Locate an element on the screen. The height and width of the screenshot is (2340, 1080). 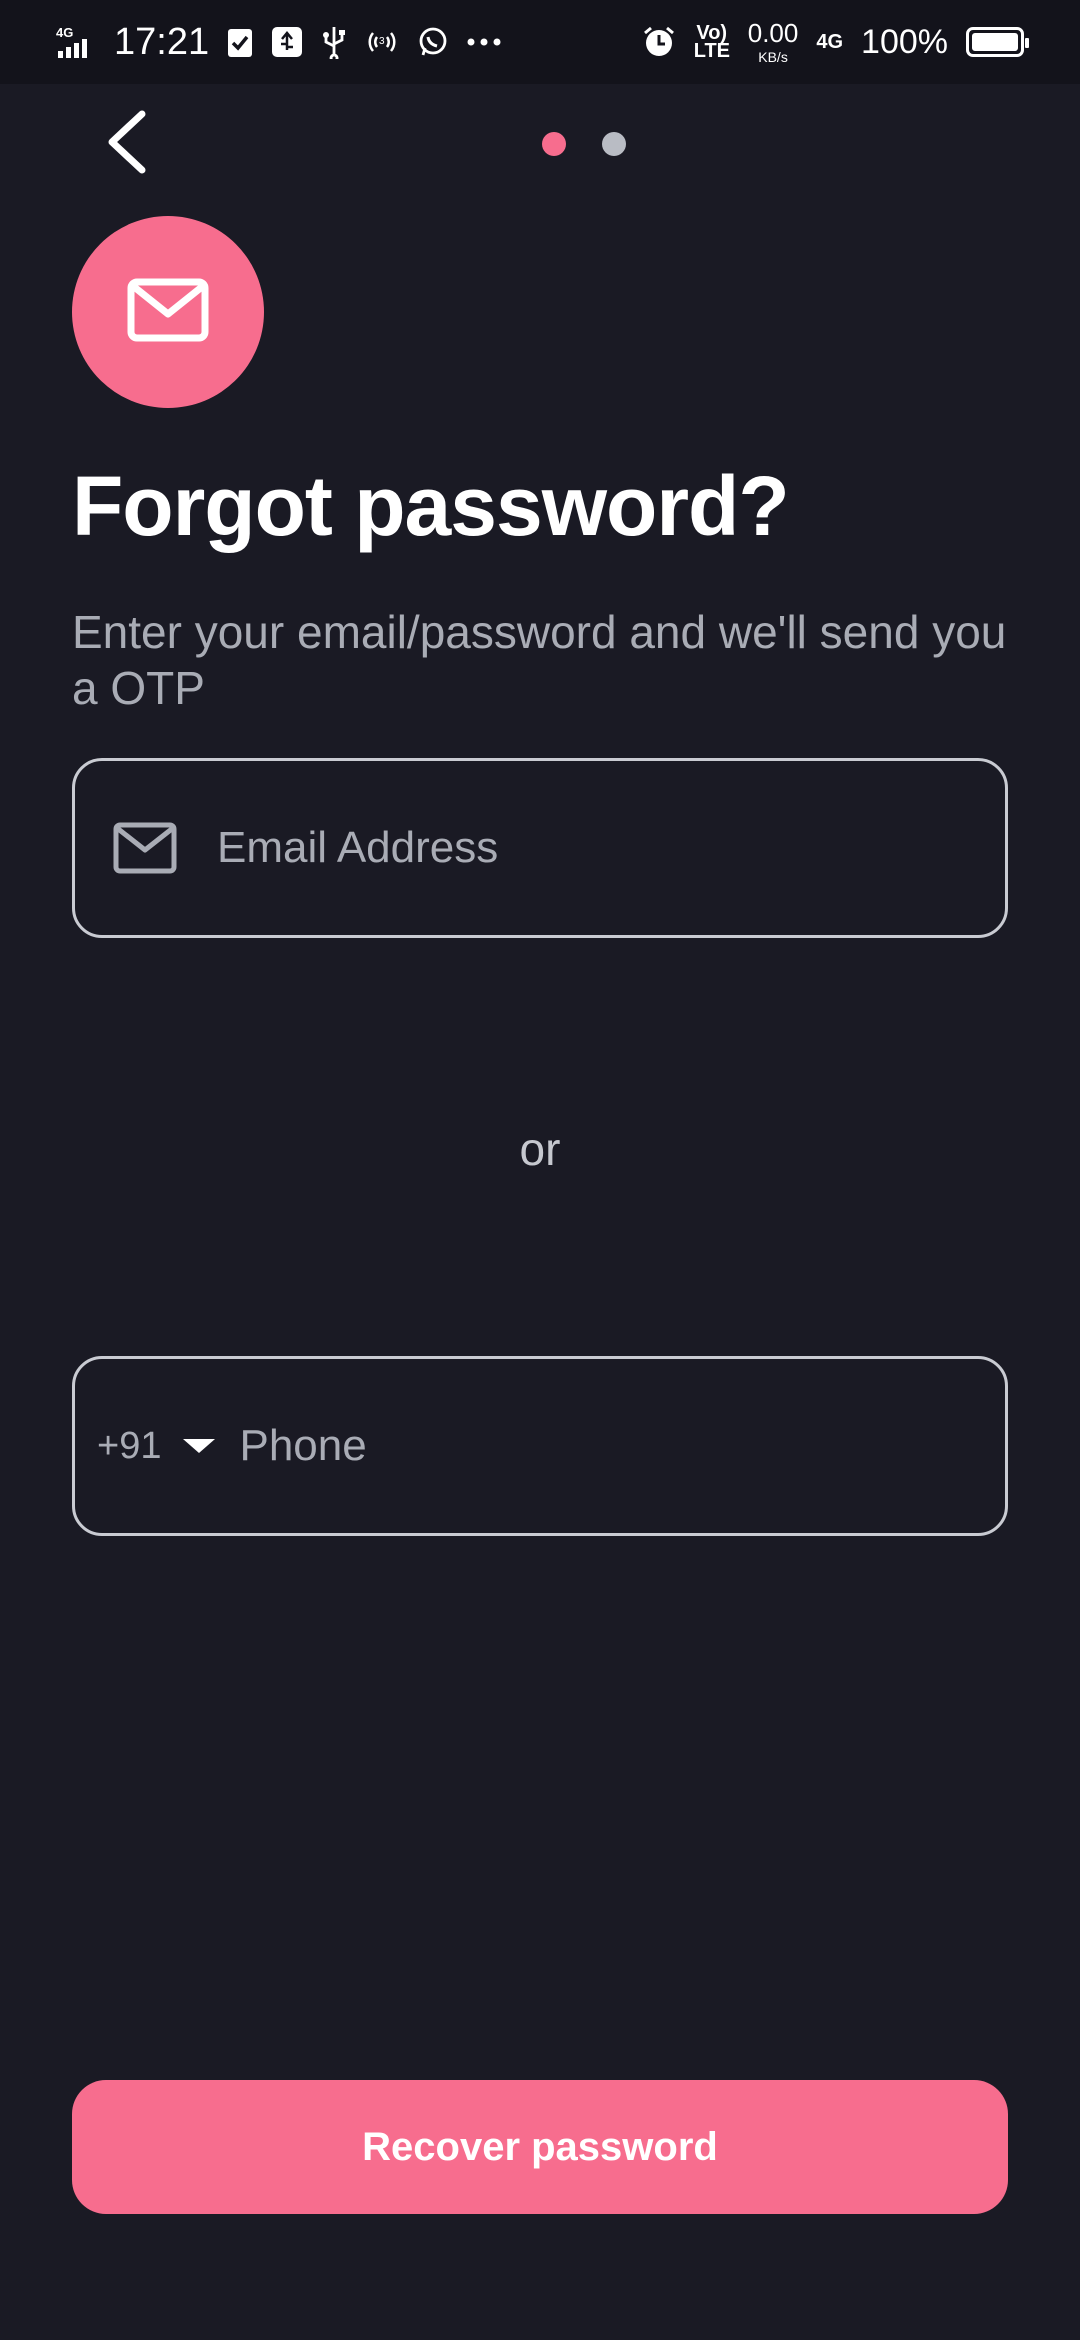
status-bar-left: 4G 17:21 3 is located at coordinates (278, 42).